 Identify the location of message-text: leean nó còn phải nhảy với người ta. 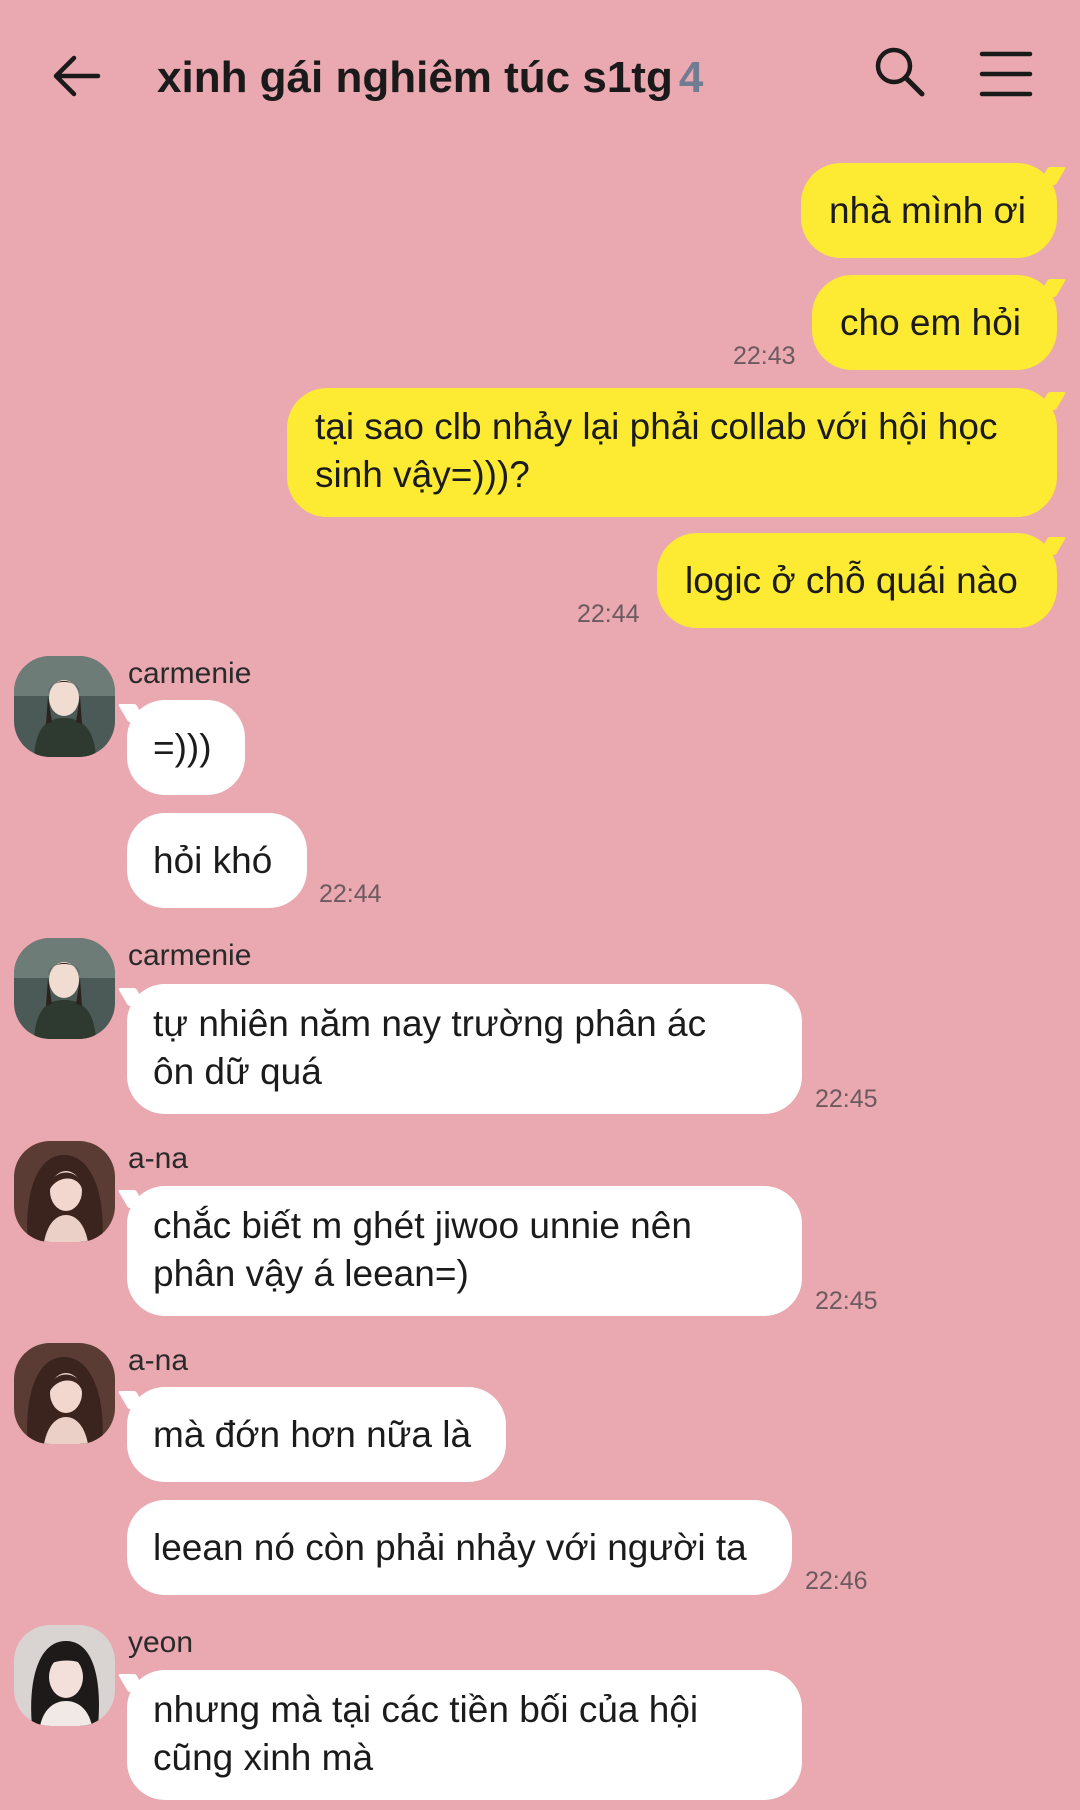
(450, 1547).